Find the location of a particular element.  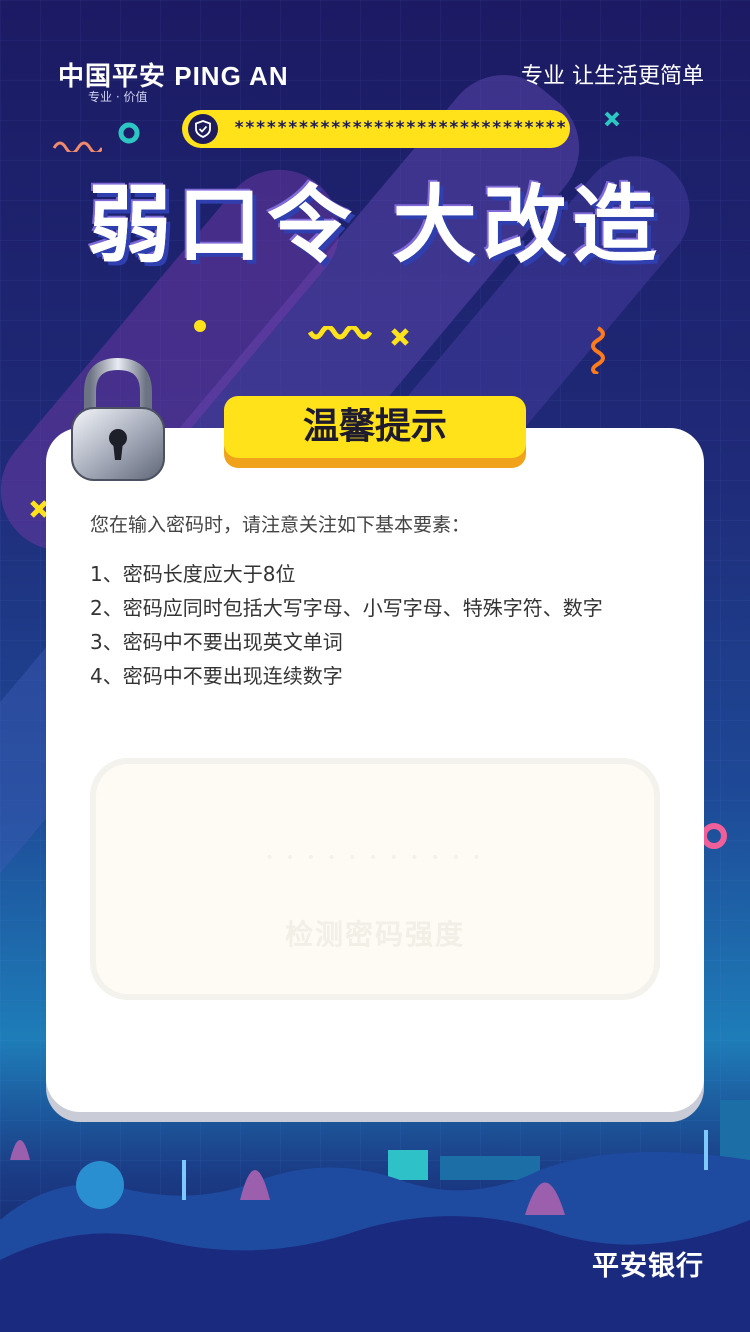

zigzag-decor-icon is located at coordinates (340, 333).